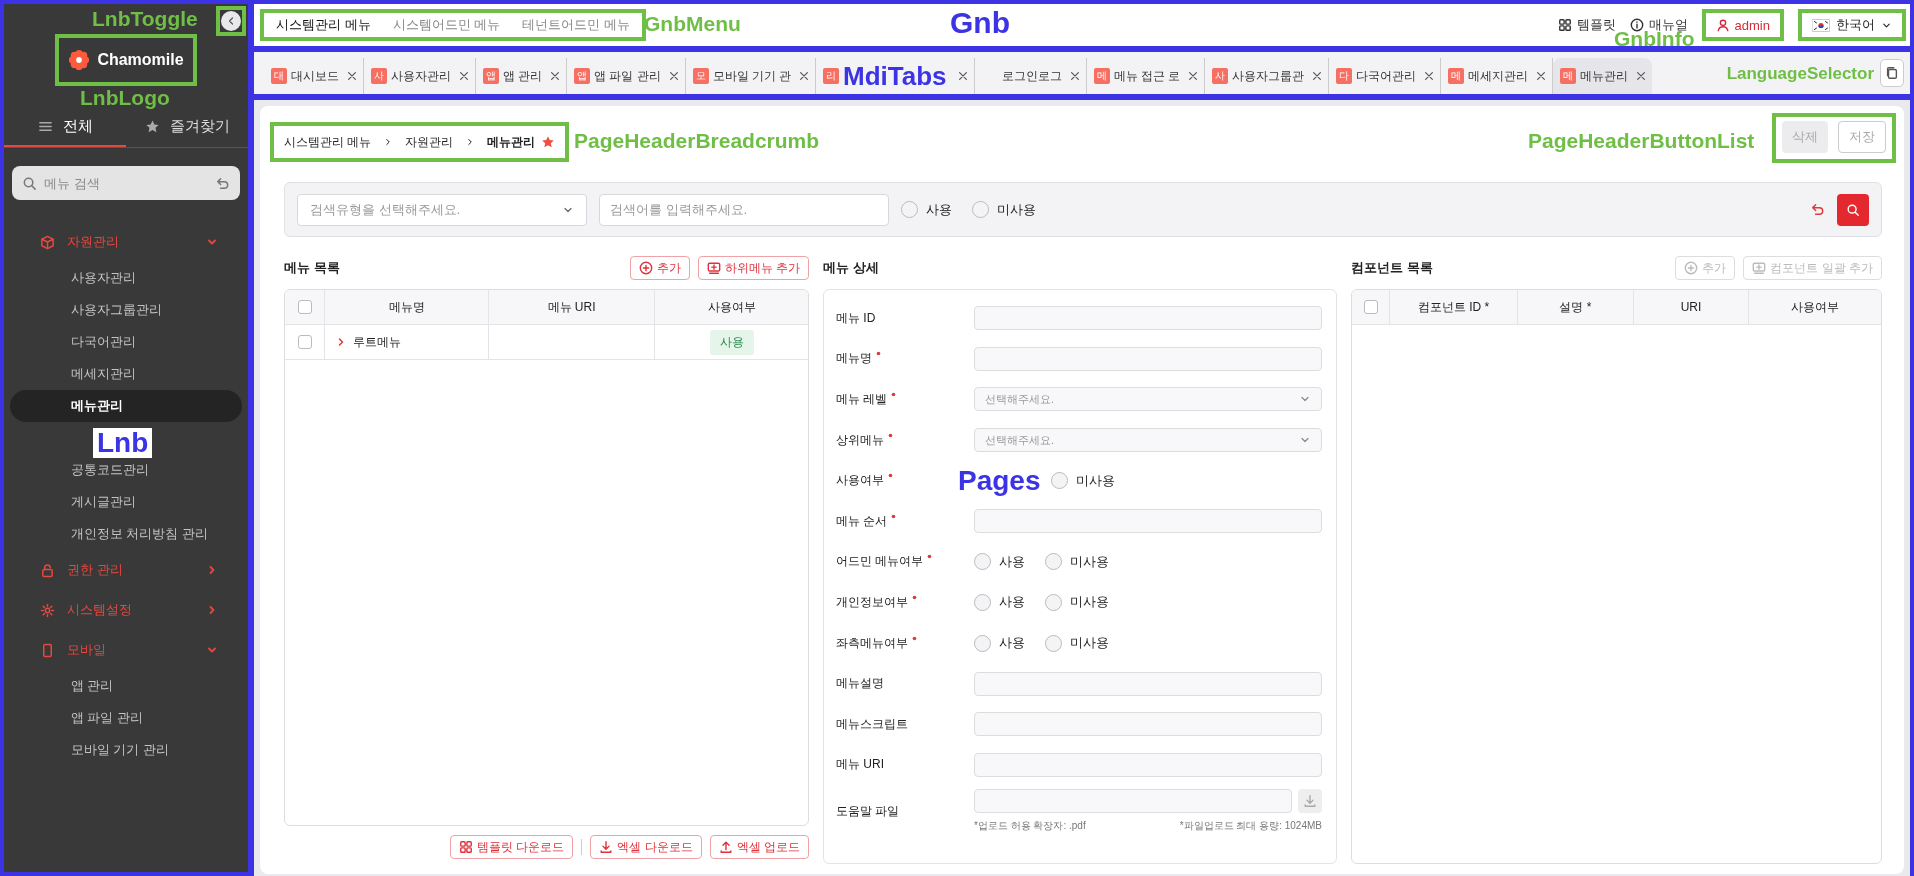  Describe the element at coordinates (692, 23) in the screenshot. I see `annotation-label: GnbMenu` at that location.